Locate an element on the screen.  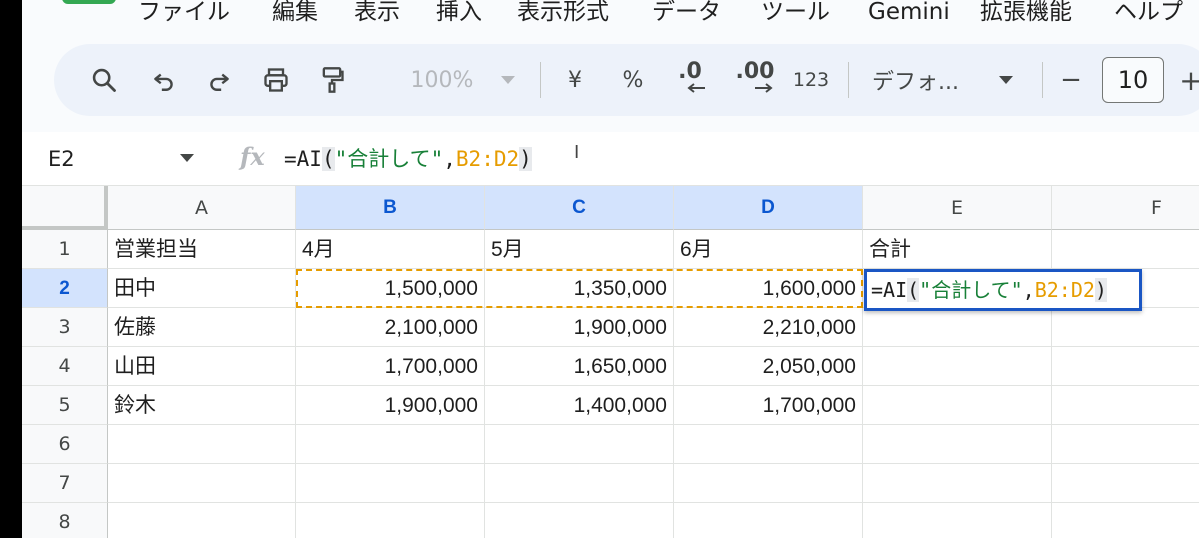
cell-d6 is located at coordinates (768, 444).